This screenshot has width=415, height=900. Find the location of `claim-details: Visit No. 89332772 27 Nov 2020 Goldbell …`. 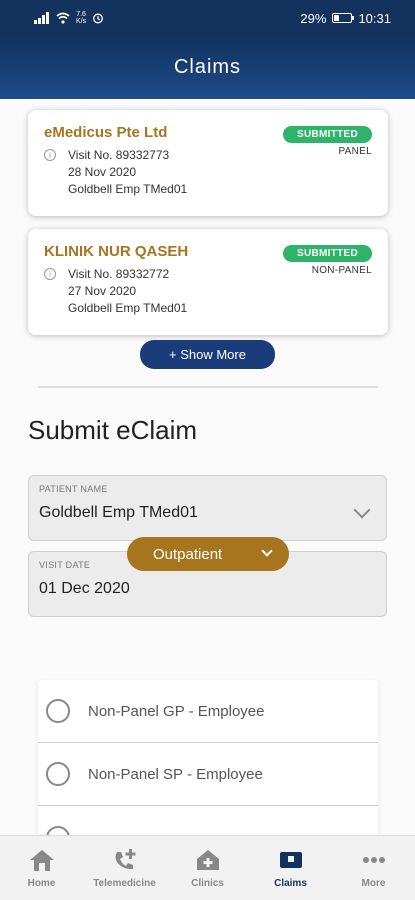

claim-details: Visit No. 89332772 27 Nov 2020 Goldbell … is located at coordinates (127, 291).